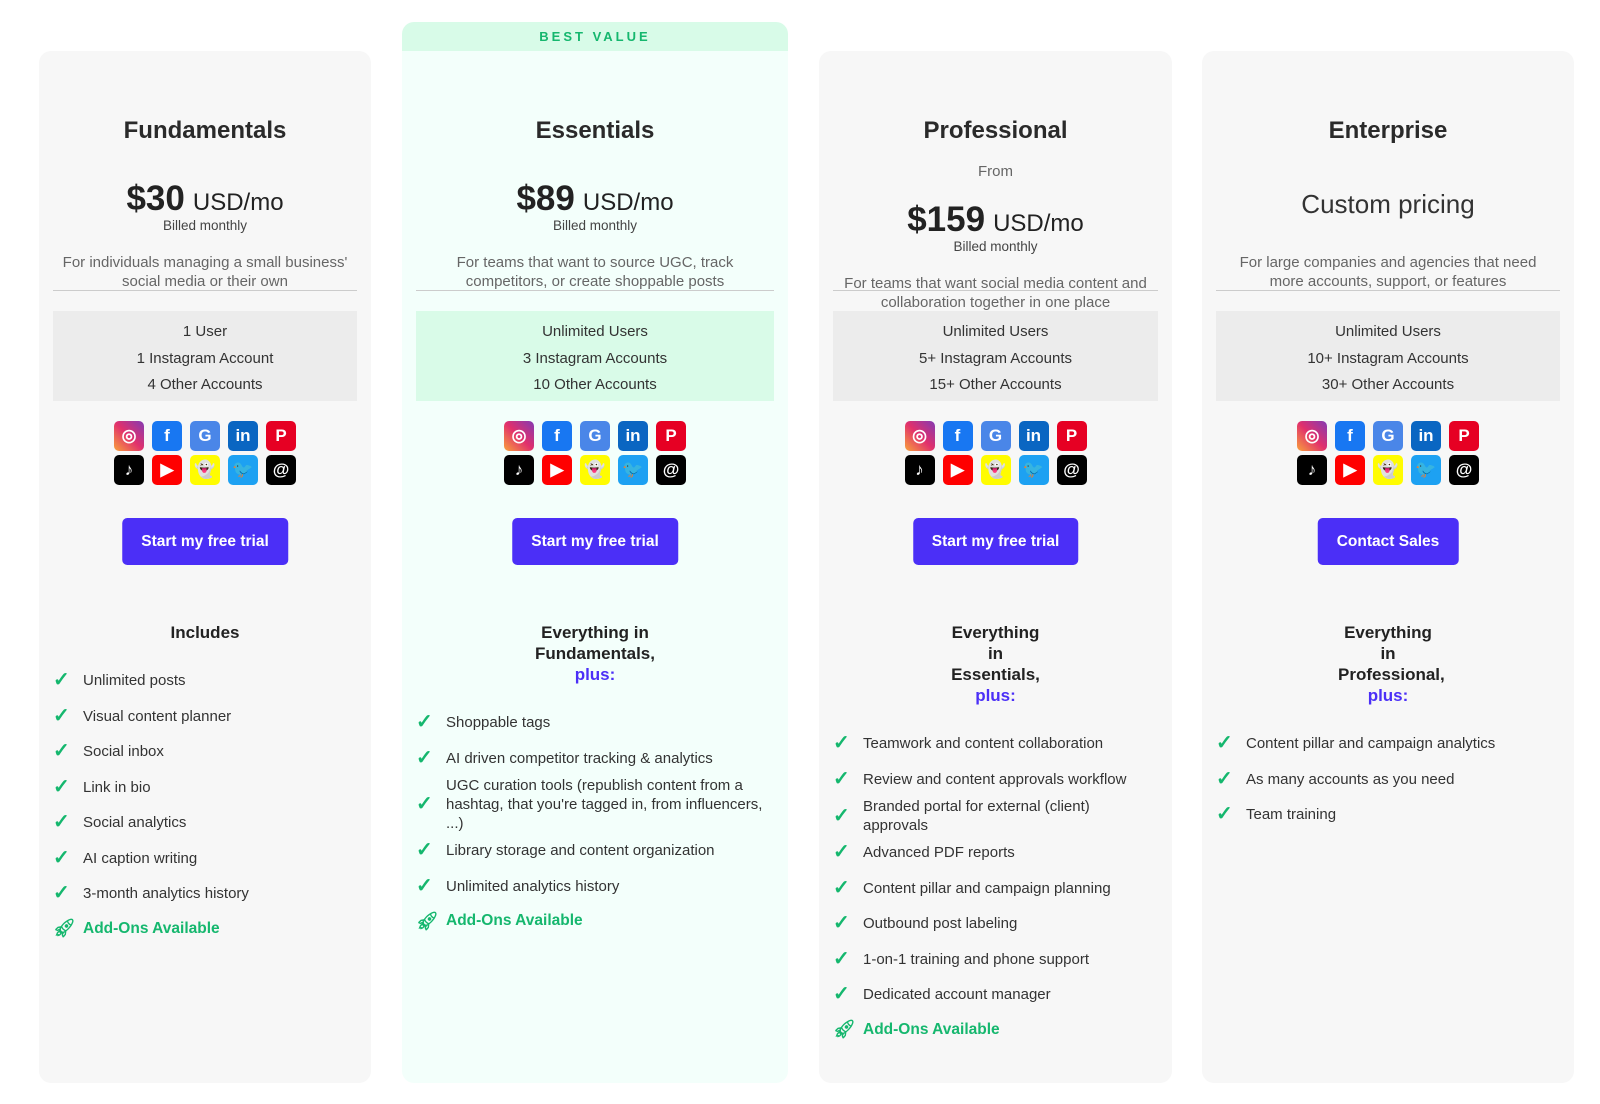 The image size is (1600, 1104). I want to click on feature-text: Outbound post labeling, so click(940, 924).